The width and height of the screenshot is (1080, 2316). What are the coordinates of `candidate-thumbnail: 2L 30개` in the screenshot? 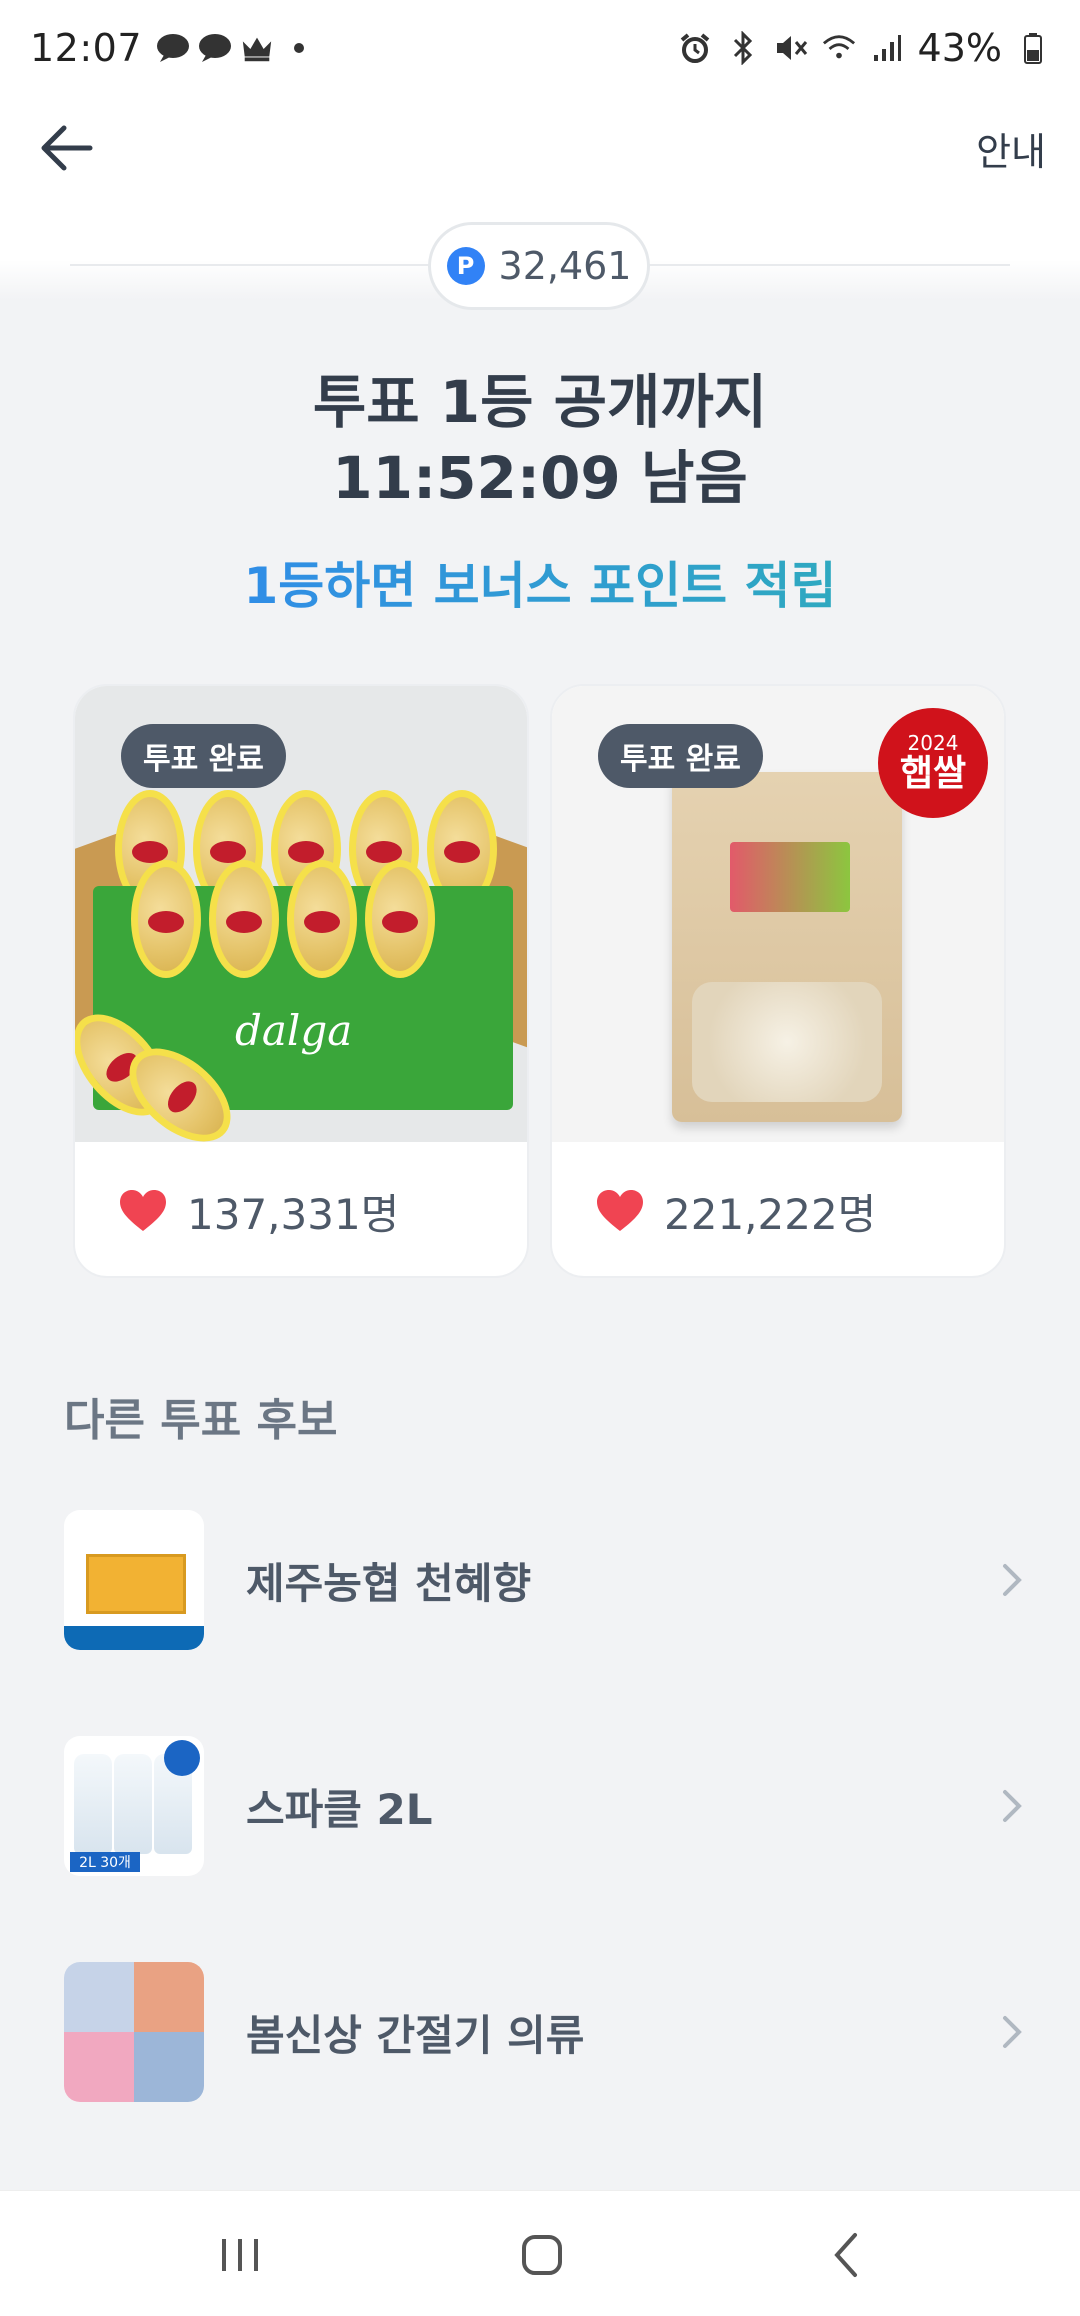 It's located at (134, 1806).